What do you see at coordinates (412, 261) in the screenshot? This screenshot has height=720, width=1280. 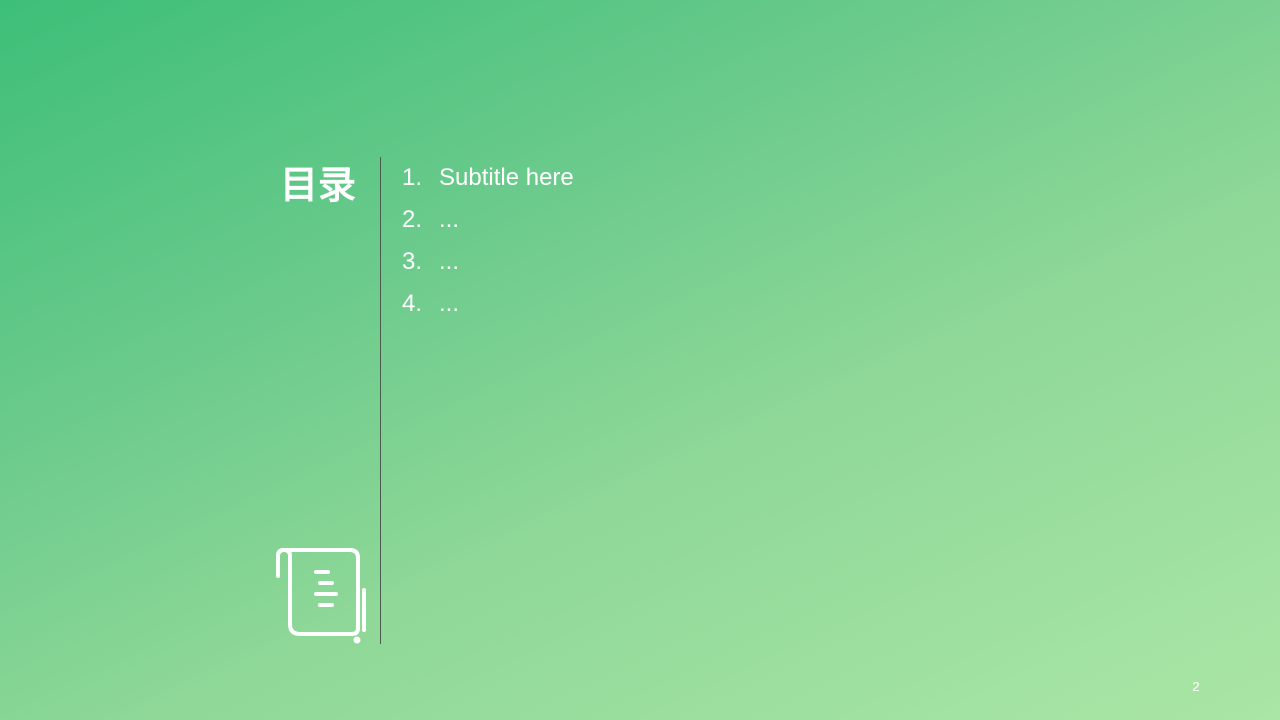 I see `toc-item-number: 3.` at bounding box center [412, 261].